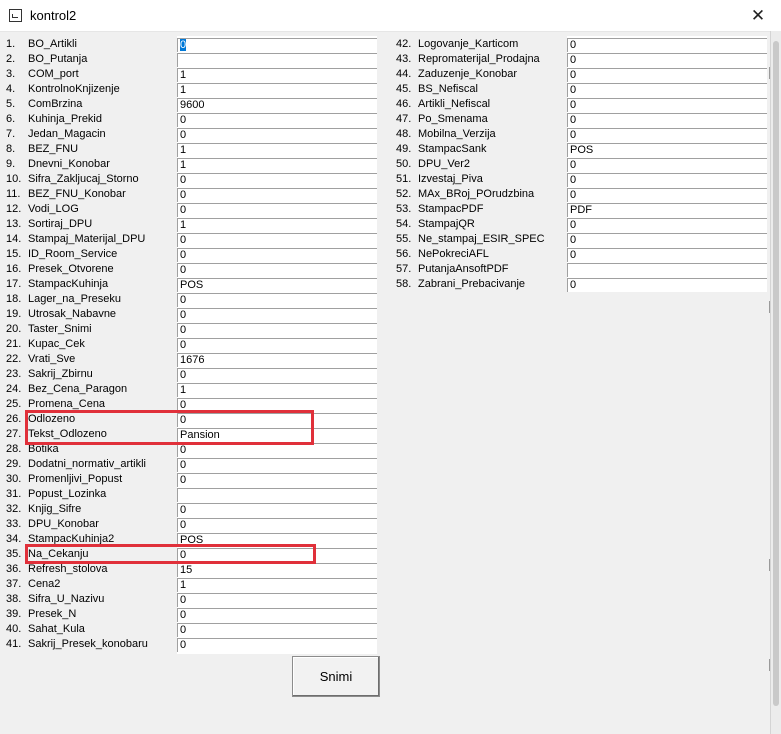 This screenshot has width=781, height=734. Describe the element at coordinates (14, 299) in the screenshot. I see `field-number: 18.` at that location.